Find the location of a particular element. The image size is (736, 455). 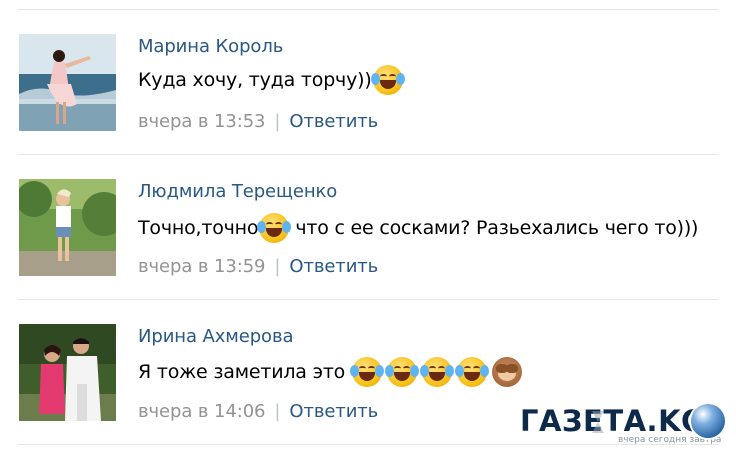

comment-text: Я тоже заметила это is located at coordinates (330, 372).